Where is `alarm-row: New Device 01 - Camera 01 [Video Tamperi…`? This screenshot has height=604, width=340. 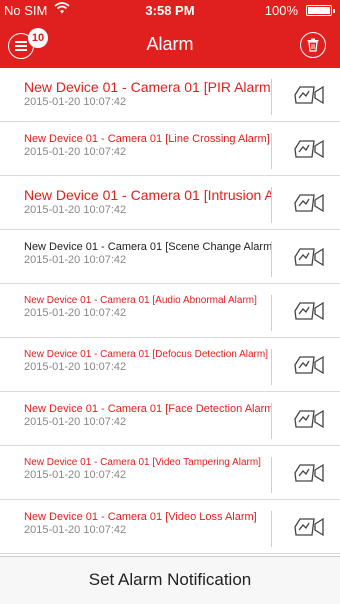 alarm-row: New Device 01 - Camera 01 [Video Tamperi… is located at coordinates (170, 473).